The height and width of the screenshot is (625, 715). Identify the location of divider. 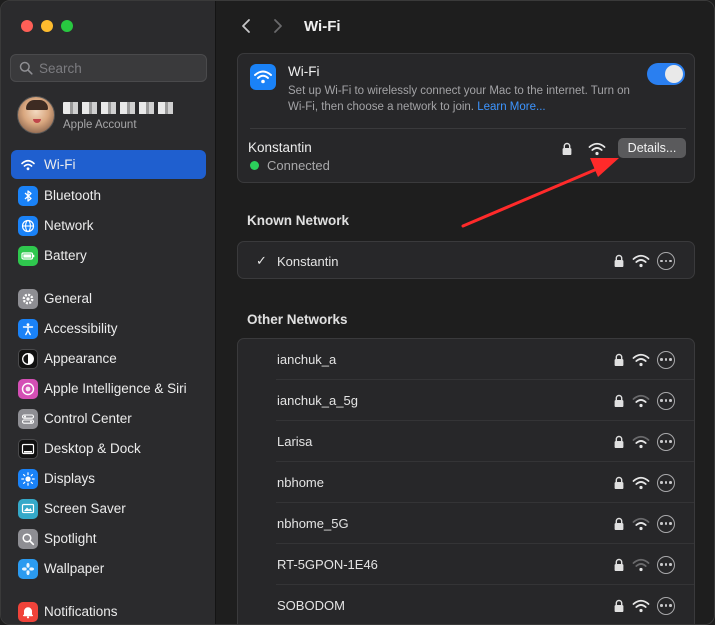
(468, 128).